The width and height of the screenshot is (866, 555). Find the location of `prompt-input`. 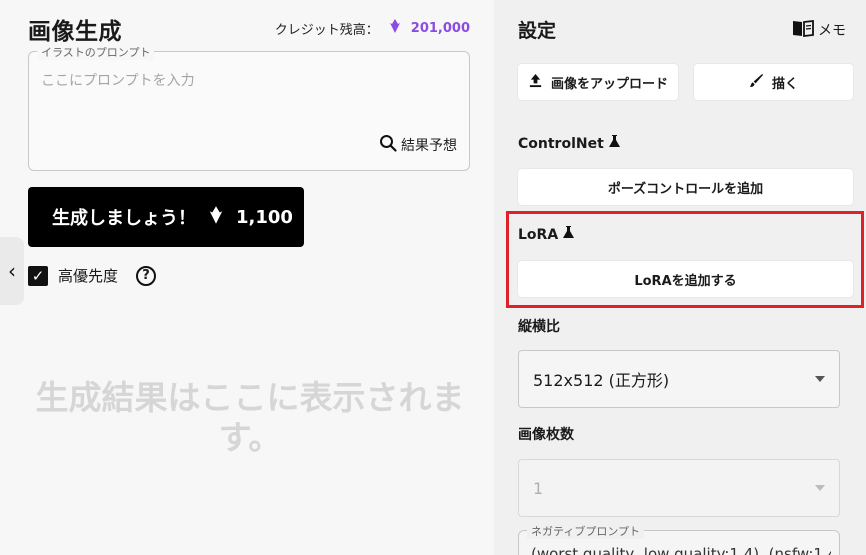

prompt-input is located at coordinates (246, 100).